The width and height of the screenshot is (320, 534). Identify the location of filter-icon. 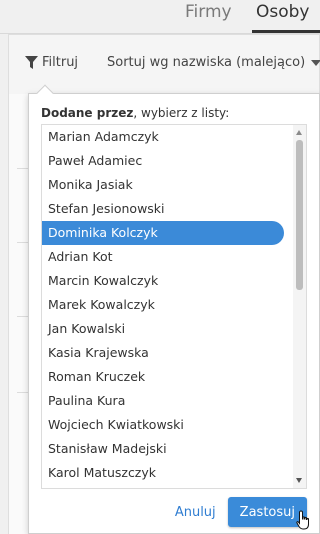
(31, 62).